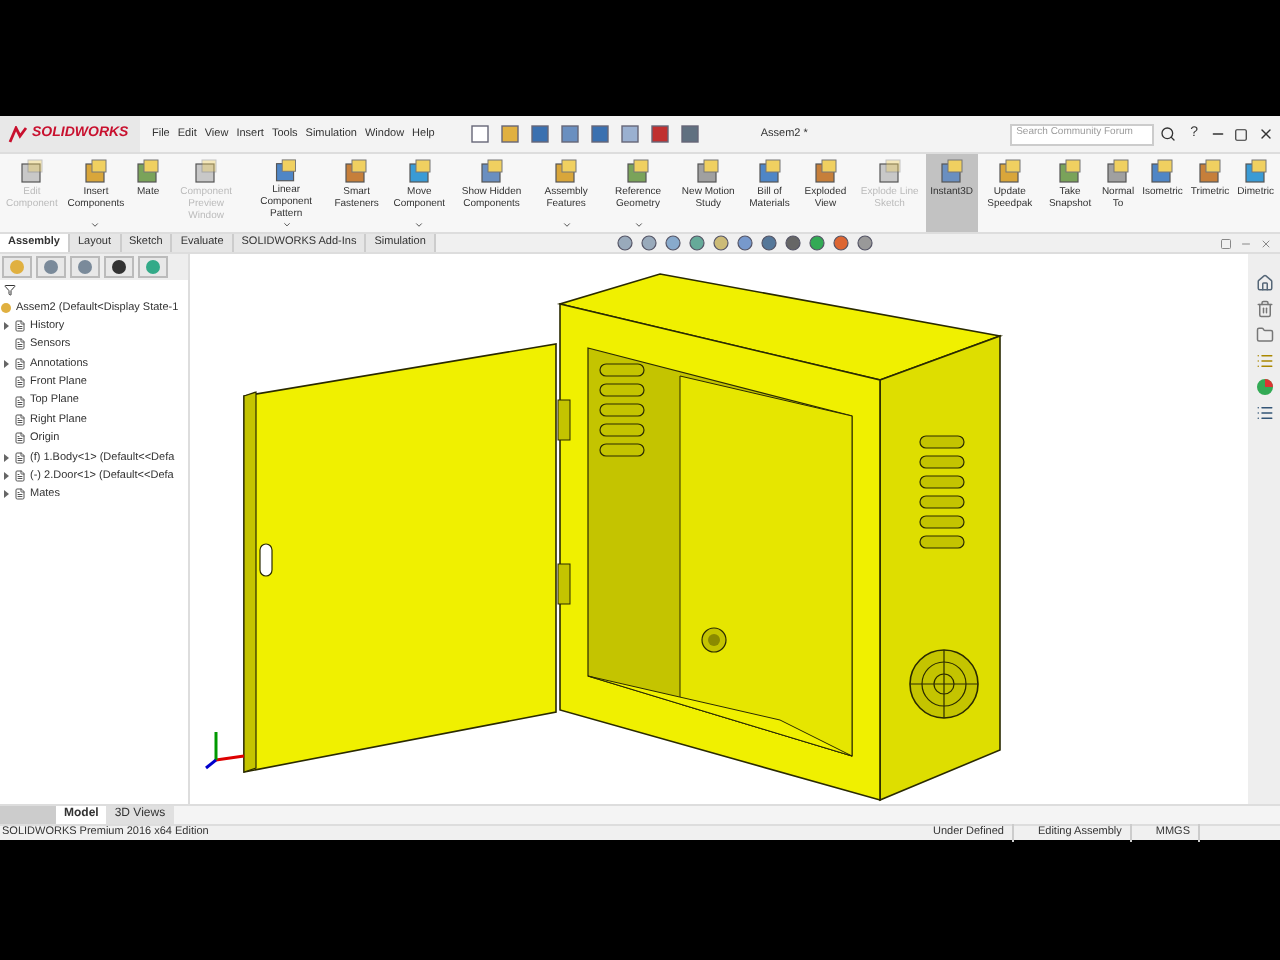 Image resolution: width=1280 pixels, height=960 pixels. I want to click on folder-icon, so click(1264, 335).